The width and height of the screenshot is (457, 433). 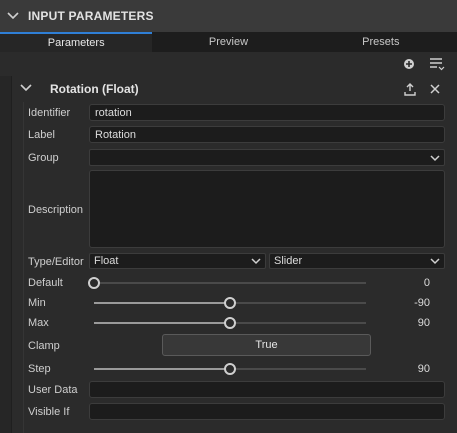 What do you see at coordinates (267, 134) in the screenshot?
I see `label-field: Rotation` at bounding box center [267, 134].